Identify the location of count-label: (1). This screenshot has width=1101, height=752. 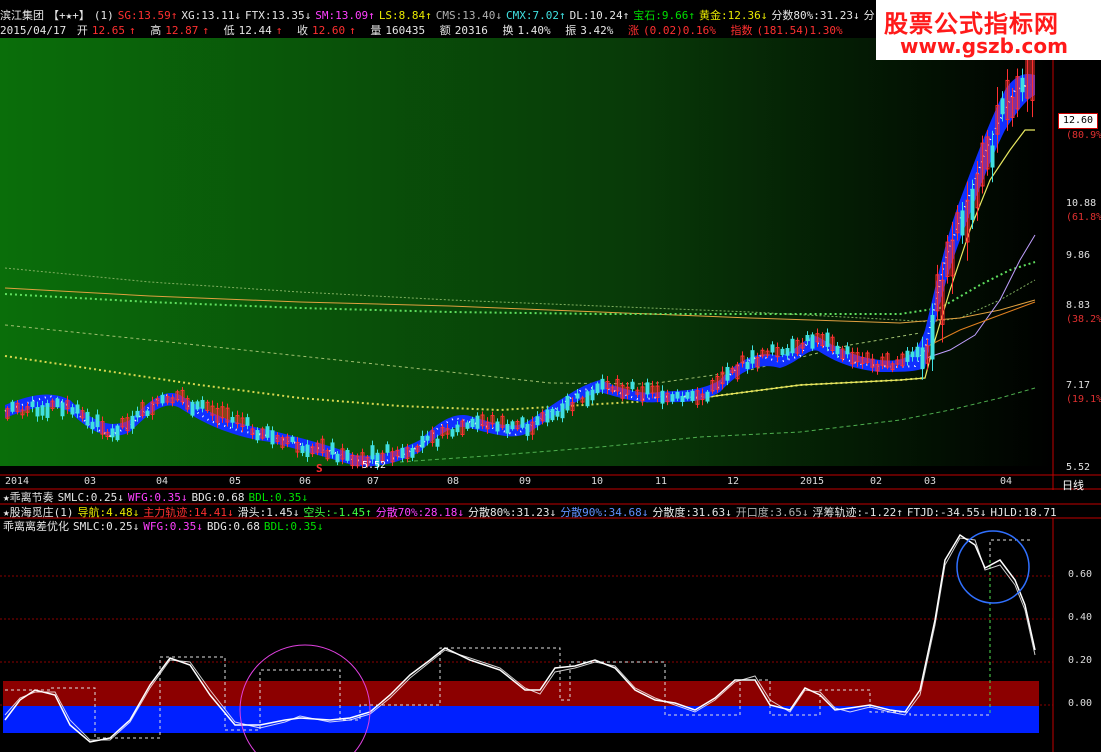
(103, 15).